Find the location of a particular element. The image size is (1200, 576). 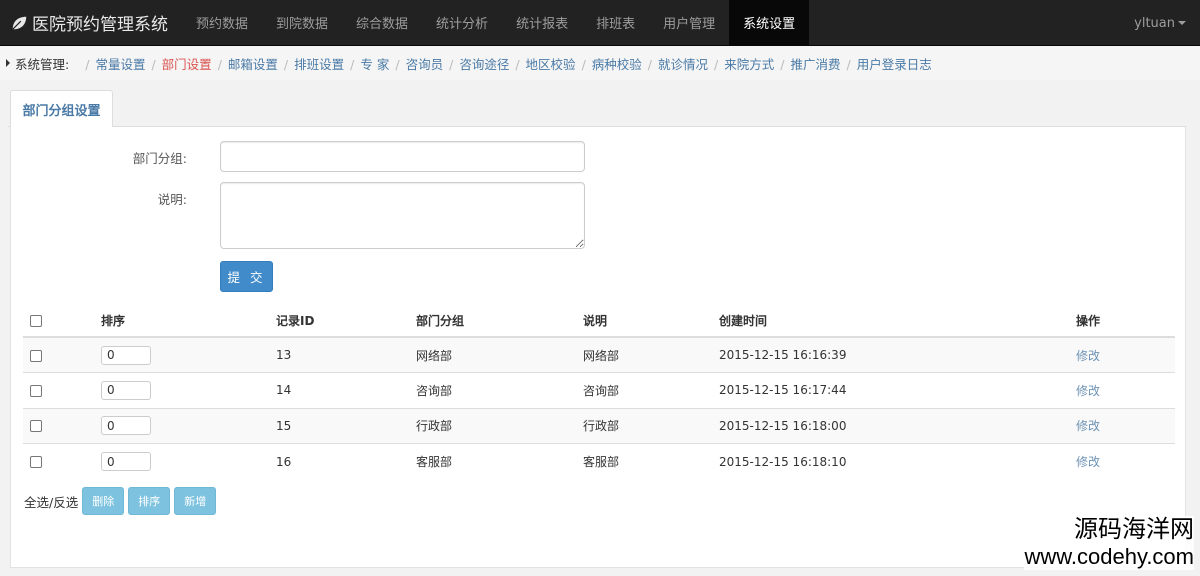

breadcrumb-link-1: 部门设置 is located at coordinates (187, 64).